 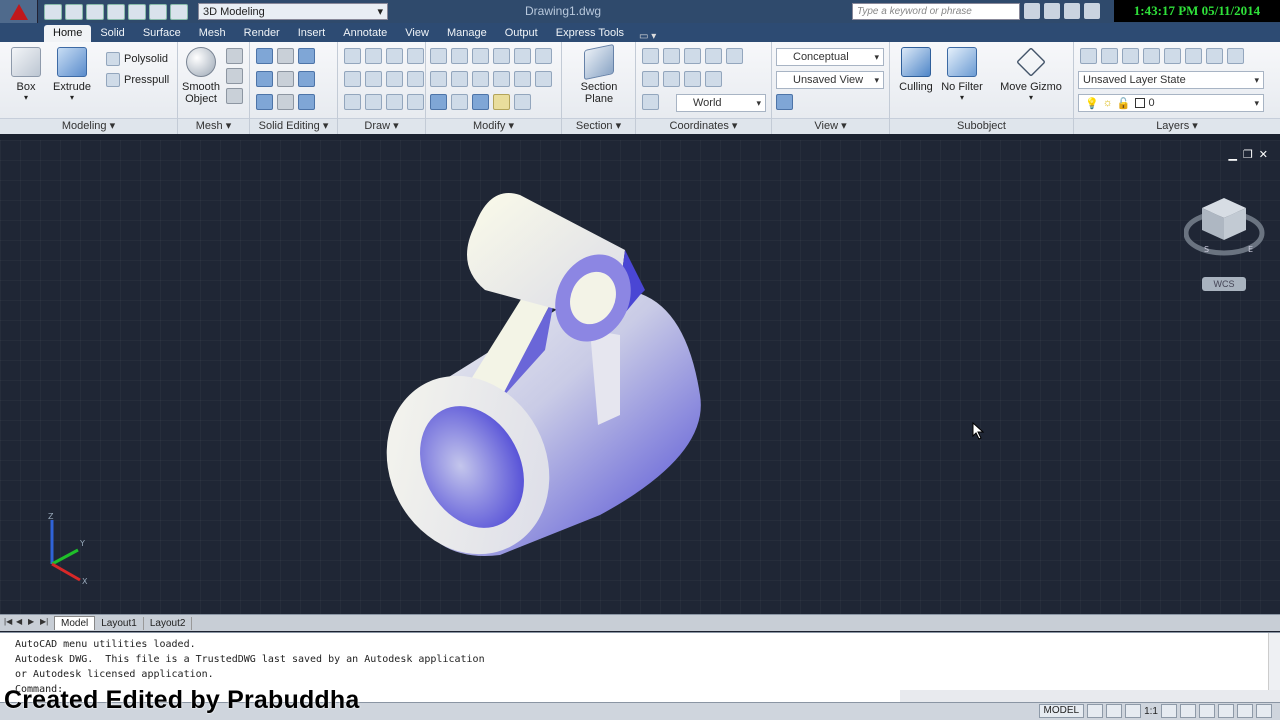 What do you see at coordinates (162, 33) in the screenshot?
I see `tab-surface: Surface` at bounding box center [162, 33].